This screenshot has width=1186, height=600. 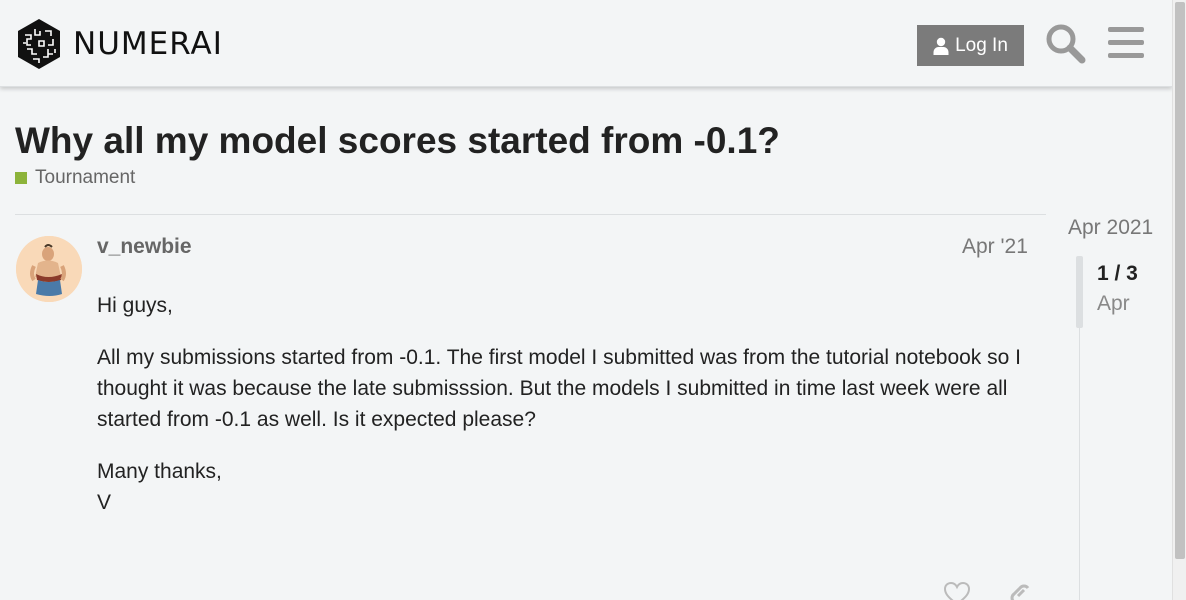 What do you see at coordinates (144, 247) in the screenshot?
I see `post-username: v_newbie` at bounding box center [144, 247].